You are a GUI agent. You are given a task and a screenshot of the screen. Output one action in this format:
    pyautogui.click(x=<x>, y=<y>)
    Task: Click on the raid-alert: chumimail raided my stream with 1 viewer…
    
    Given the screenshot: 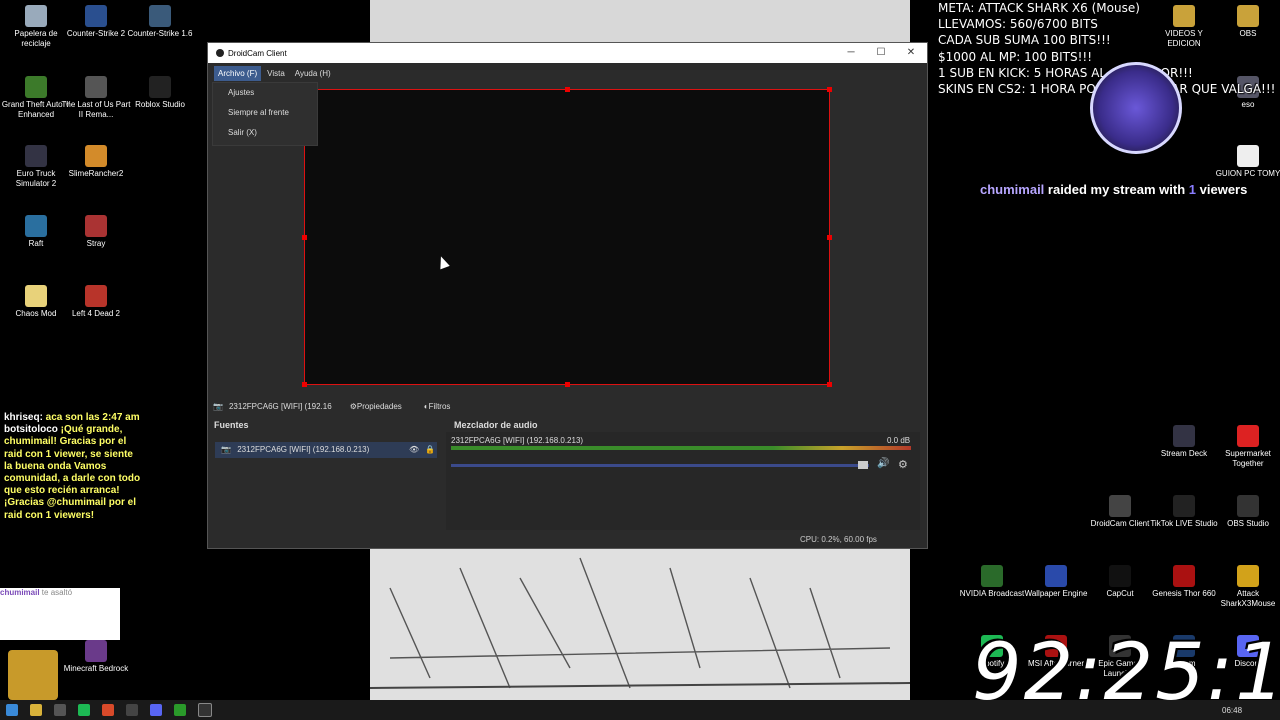 What is the action you would take?
    pyautogui.click(x=1114, y=189)
    